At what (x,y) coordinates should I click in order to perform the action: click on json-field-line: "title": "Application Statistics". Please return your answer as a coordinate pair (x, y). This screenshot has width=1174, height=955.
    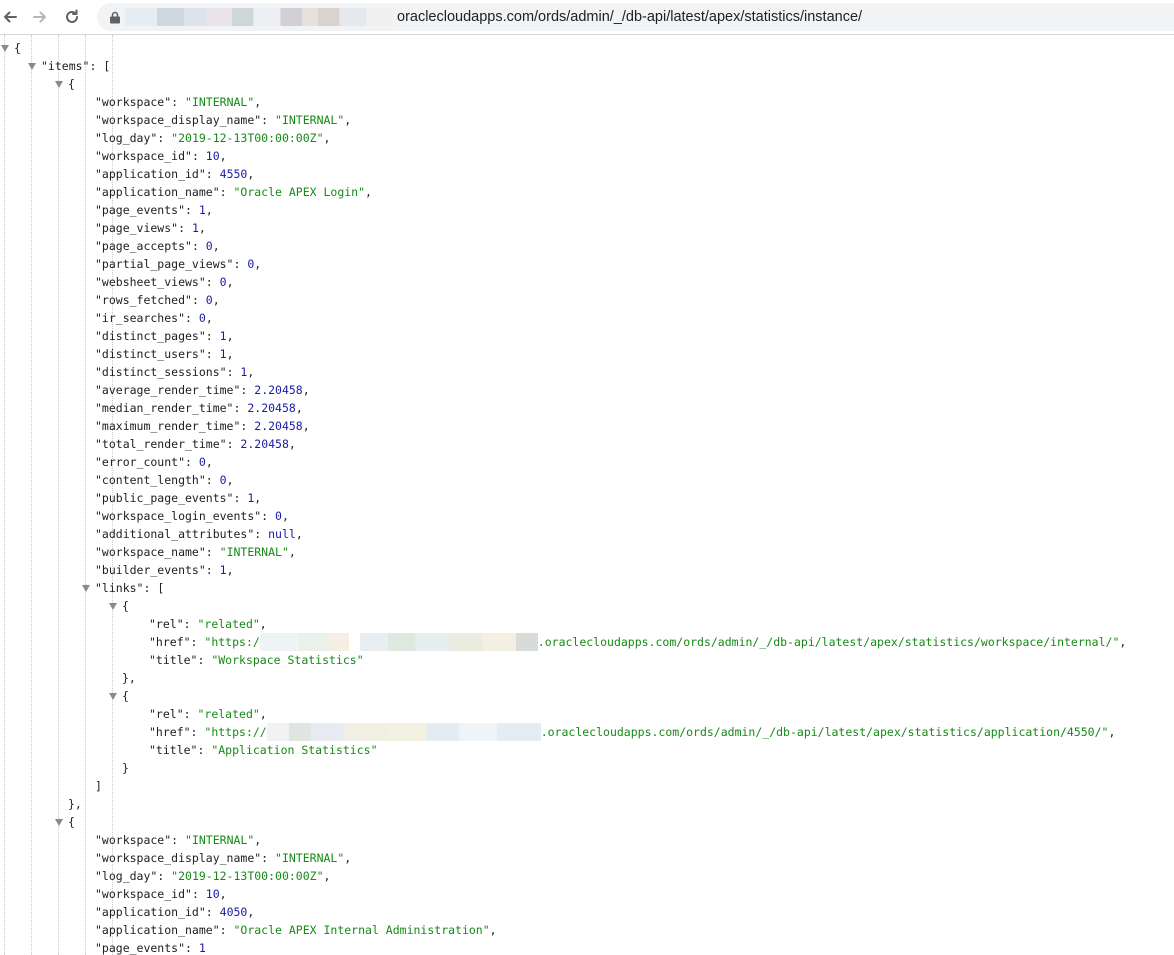
    Looking at the image, I should click on (263, 750).